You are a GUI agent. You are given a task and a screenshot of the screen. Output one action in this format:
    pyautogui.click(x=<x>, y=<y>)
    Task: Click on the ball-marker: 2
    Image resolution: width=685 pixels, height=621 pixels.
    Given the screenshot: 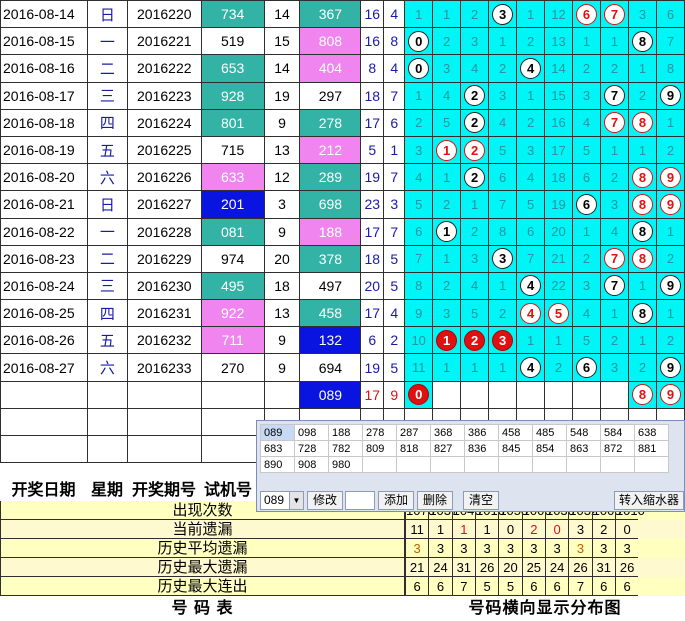 What is the action you would take?
    pyautogui.click(x=475, y=150)
    